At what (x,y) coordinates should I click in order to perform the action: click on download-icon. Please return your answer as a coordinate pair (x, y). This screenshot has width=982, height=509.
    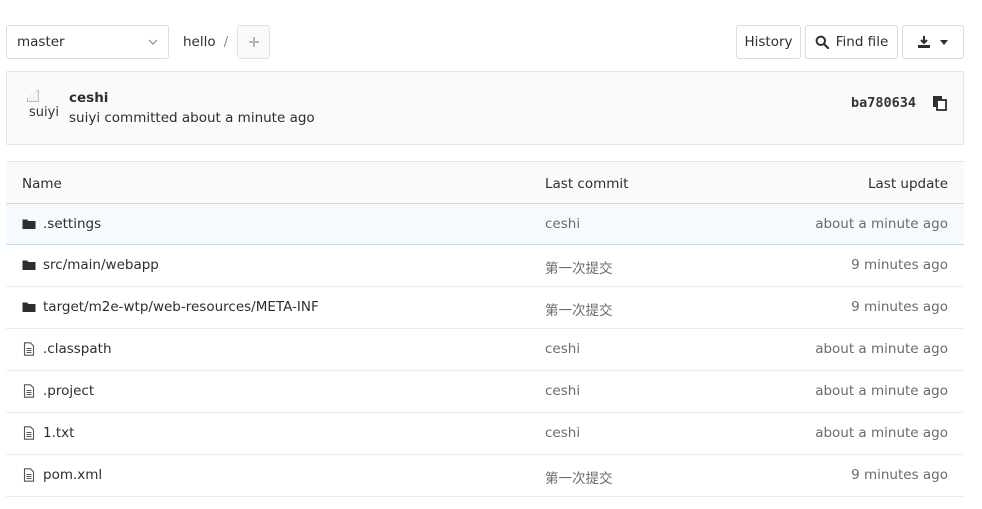
    Looking at the image, I should click on (924, 42).